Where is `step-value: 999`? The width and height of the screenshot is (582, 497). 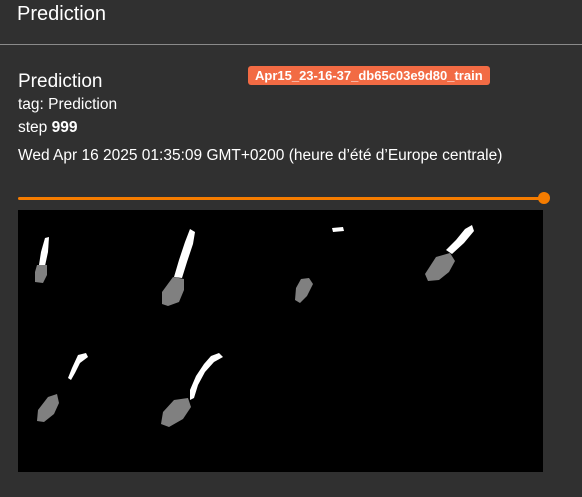 step-value: 999 is located at coordinates (64, 127).